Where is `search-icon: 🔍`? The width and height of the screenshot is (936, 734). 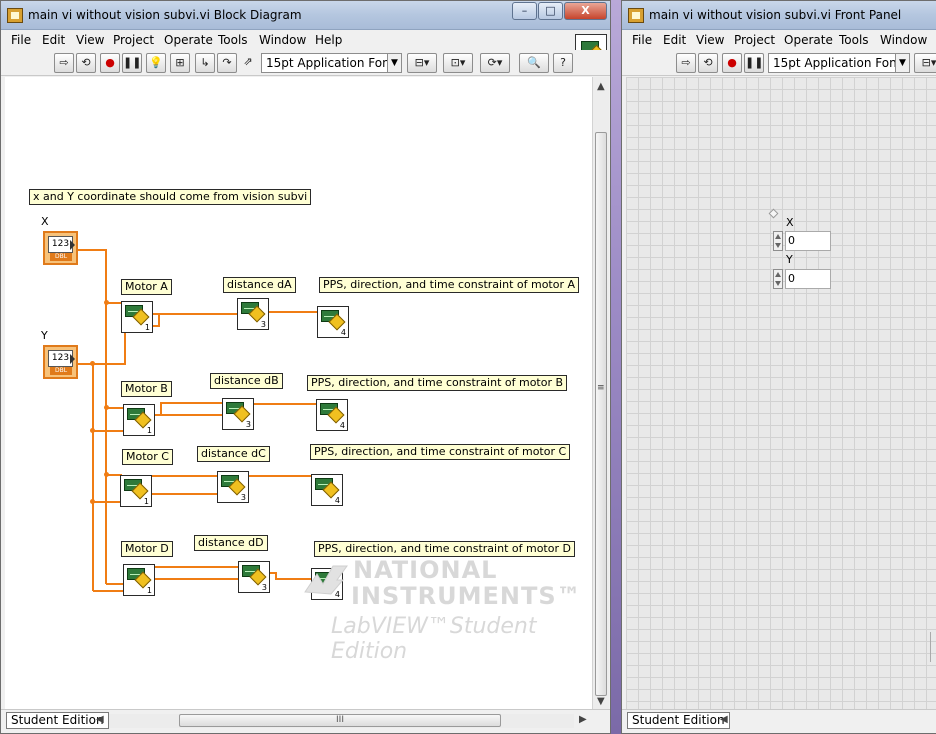 search-icon: 🔍 is located at coordinates (534, 63).